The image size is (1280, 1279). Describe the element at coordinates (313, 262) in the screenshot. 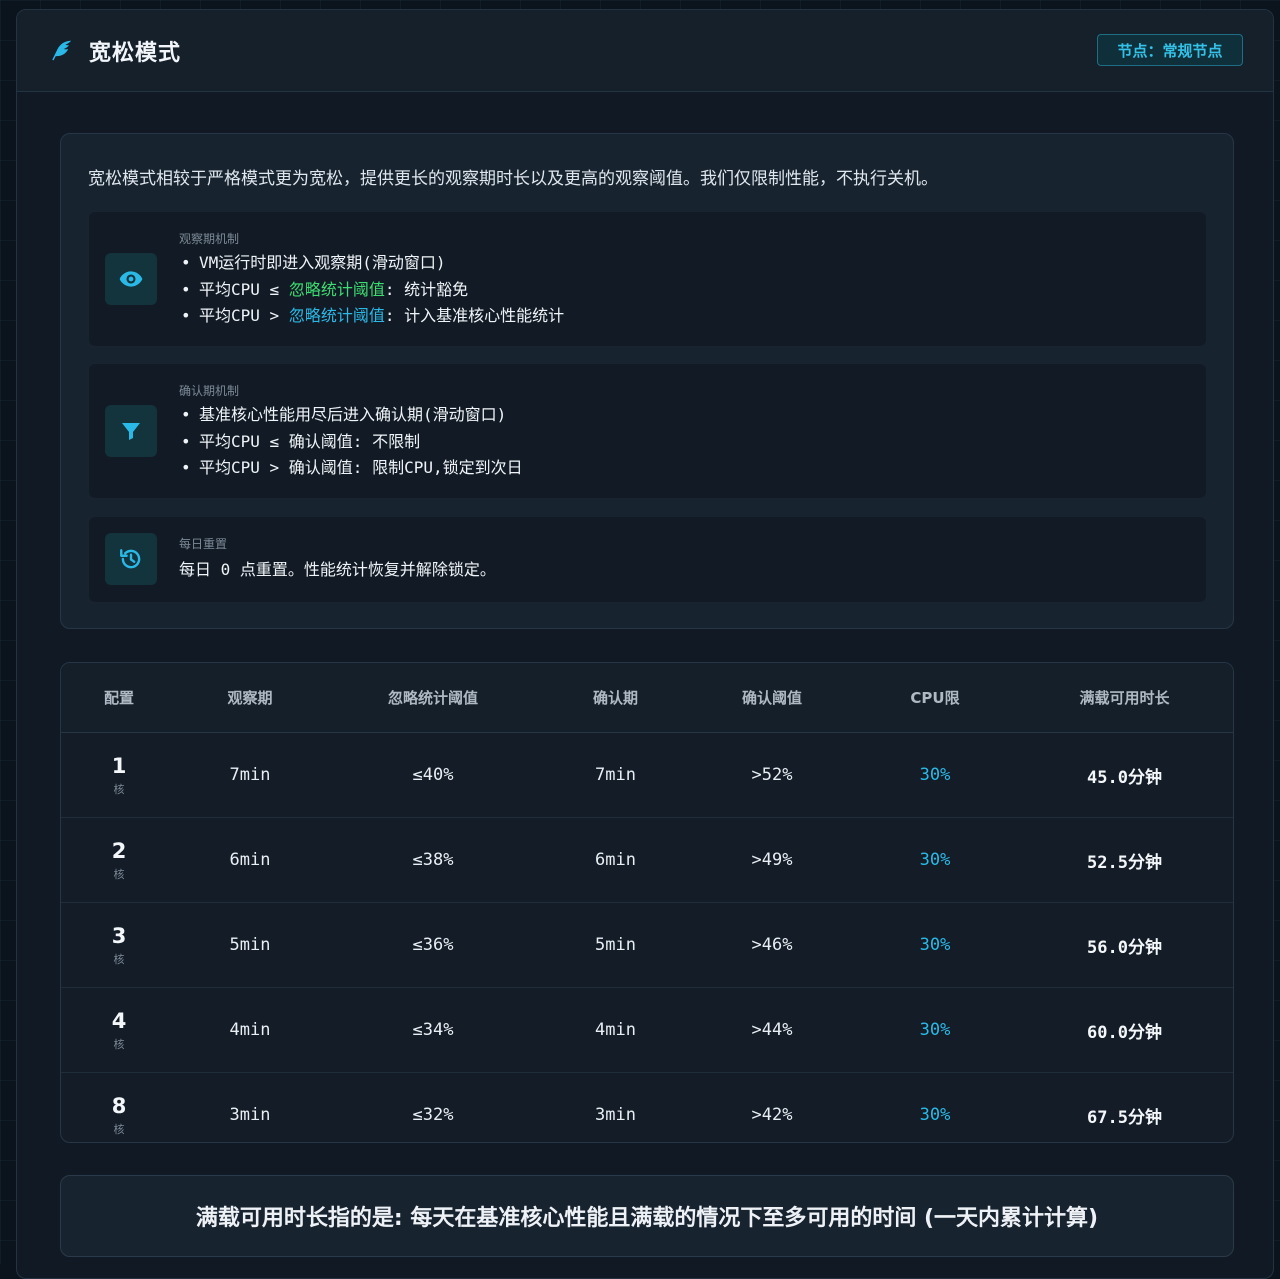

I see `mech-line: • VM运行时即进入观察期(滑动窗口)` at that location.